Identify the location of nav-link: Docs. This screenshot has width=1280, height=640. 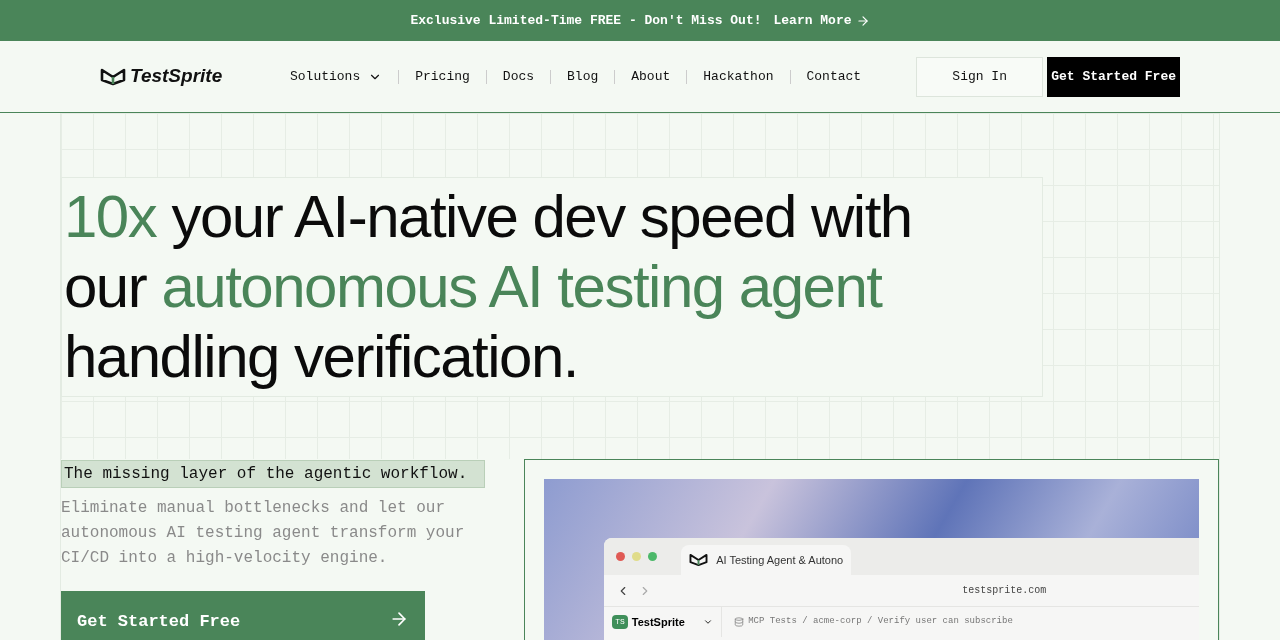
(518, 76).